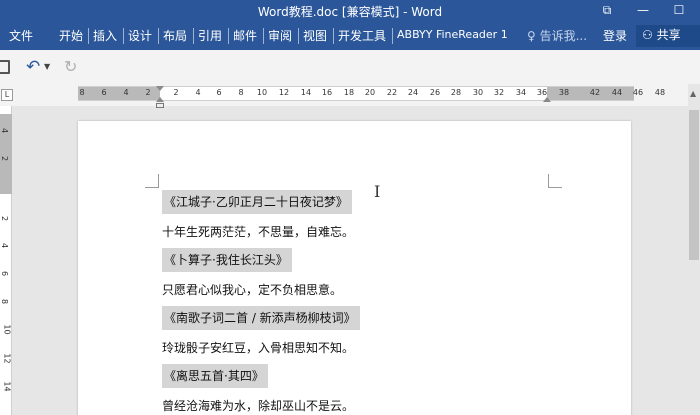 This screenshot has width=700, height=415. Describe the element at coordinates (258, 405) in the screenshot. I see `poem-line: 曾经沧海难为水，除却巫山不是云。` at that location.